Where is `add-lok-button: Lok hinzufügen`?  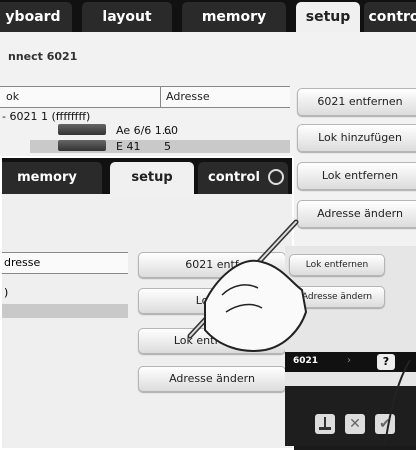
add-lok-button: Lok hinzufügen is located at coordinates (356, 138).